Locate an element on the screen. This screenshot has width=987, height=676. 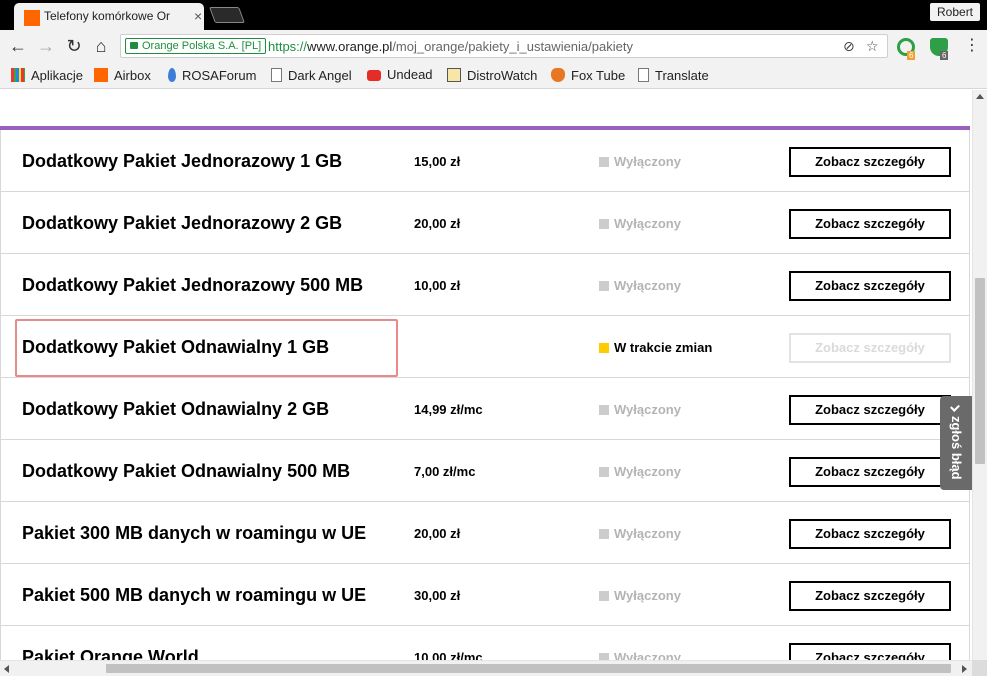
orange-icon is located at coordinates (101, 75).